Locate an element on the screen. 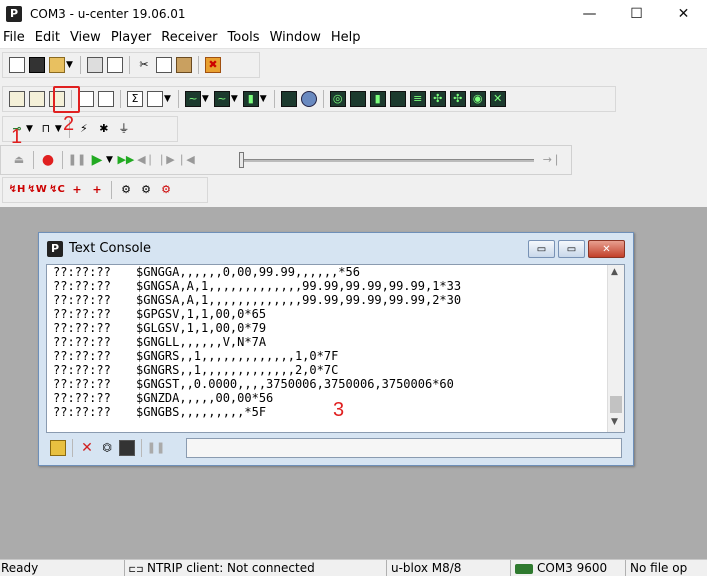 This screenshot has width=707, height=576. print-preview-icon is located at coordinates (114, 65).